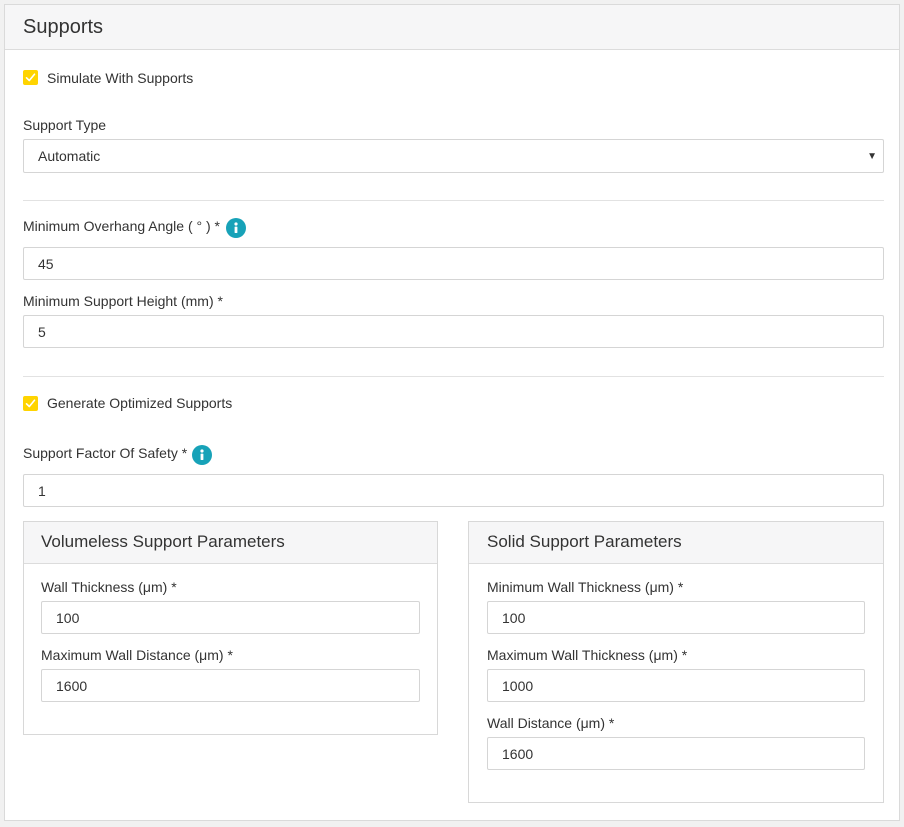 This screenshot has width=904, height=827. What do you see at coordinates (230, 685) in the screenshot?
I see `max-wall-distance-input` at bounding box center [230, 685].